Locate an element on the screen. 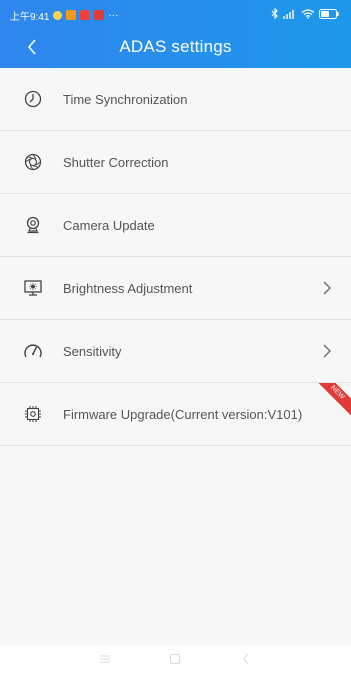  time-synchronization-item: Time Synchronization is located at coordinates (175, 99).